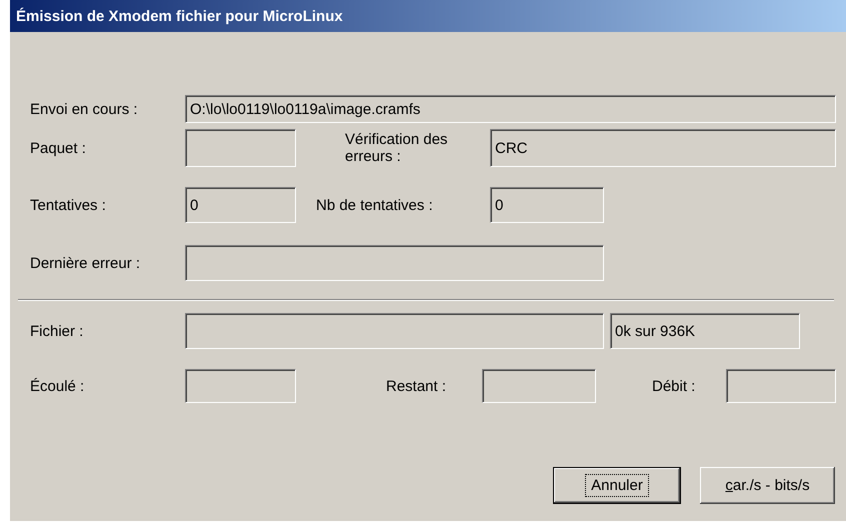 Image resolution: width=846 pixels, height=531 pixels. Describe the element at coordinates (617, 485) in the screenshot. I see `action-button: Annuler` at that location.